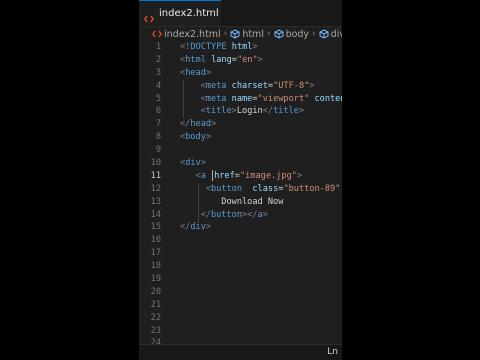  What do you see at coordinates (224, 175) in the screenshot?
I see `attr: href` at bounding box center [224, 175].